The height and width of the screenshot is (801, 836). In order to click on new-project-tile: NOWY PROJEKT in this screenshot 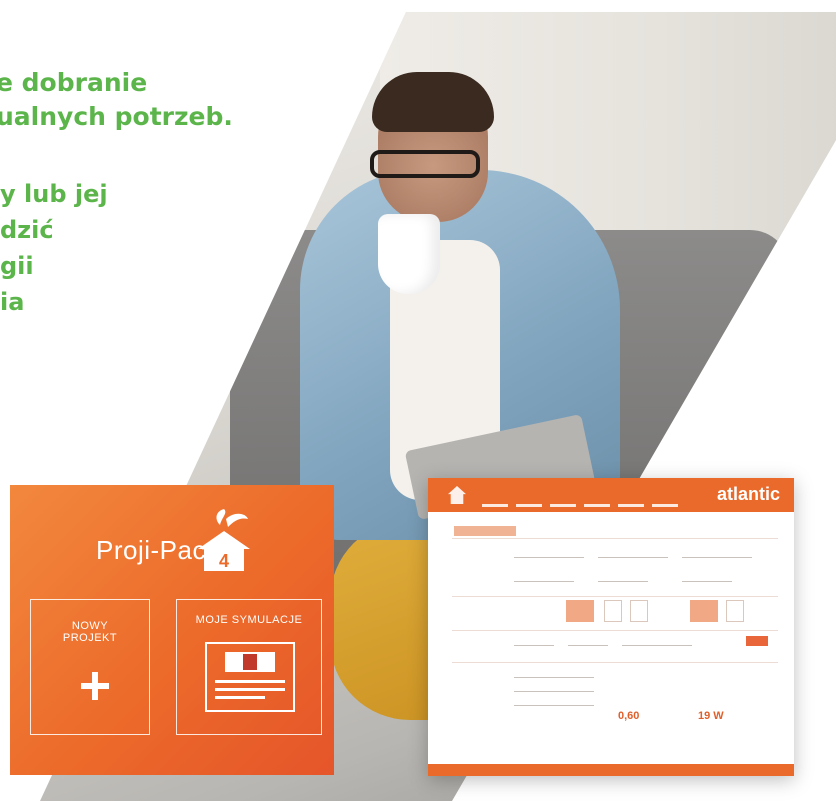, I will do `click(90, 667)`.